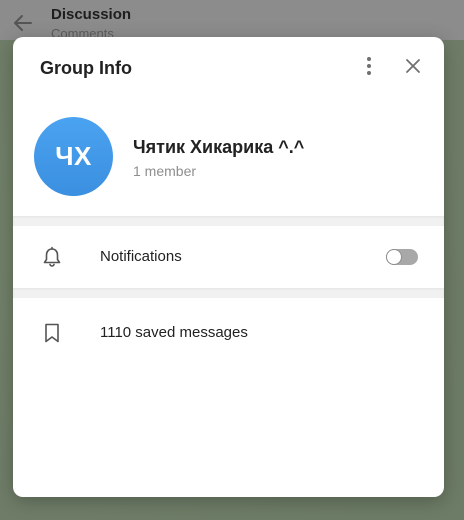  I want to click on member-count: 1 member, so click(165, 171).